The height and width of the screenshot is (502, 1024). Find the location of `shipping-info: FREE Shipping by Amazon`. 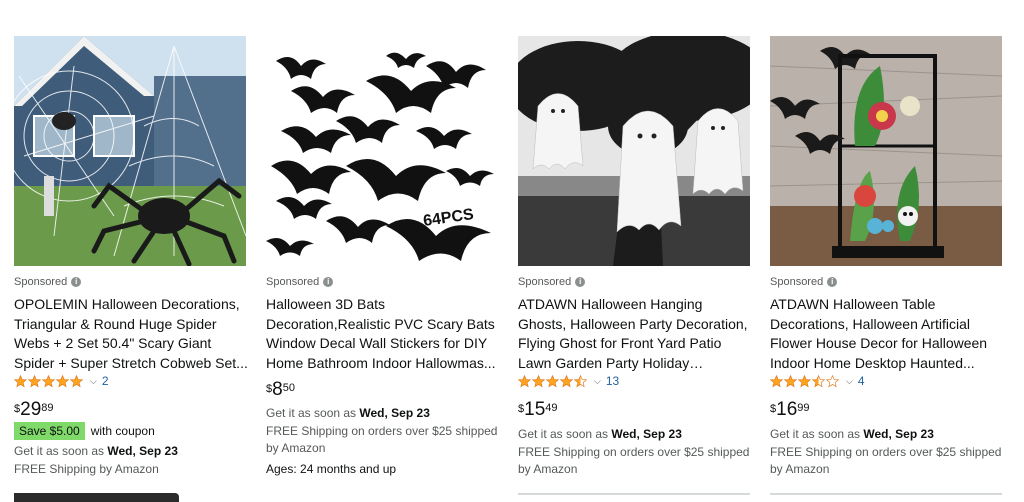

shipping-info: FREE Shipping by Amazon is located at coordinates (86, 469).